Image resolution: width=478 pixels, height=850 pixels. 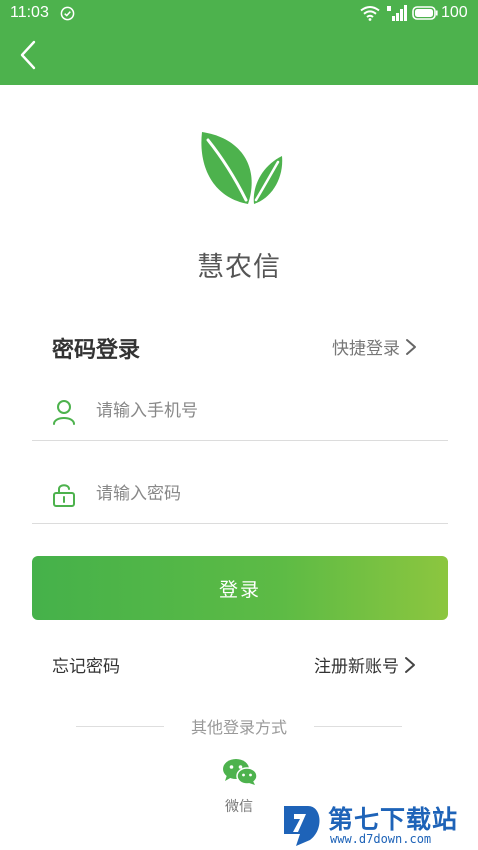 I want to click on register-link: 注册新账号, so click(x=365, y=664).